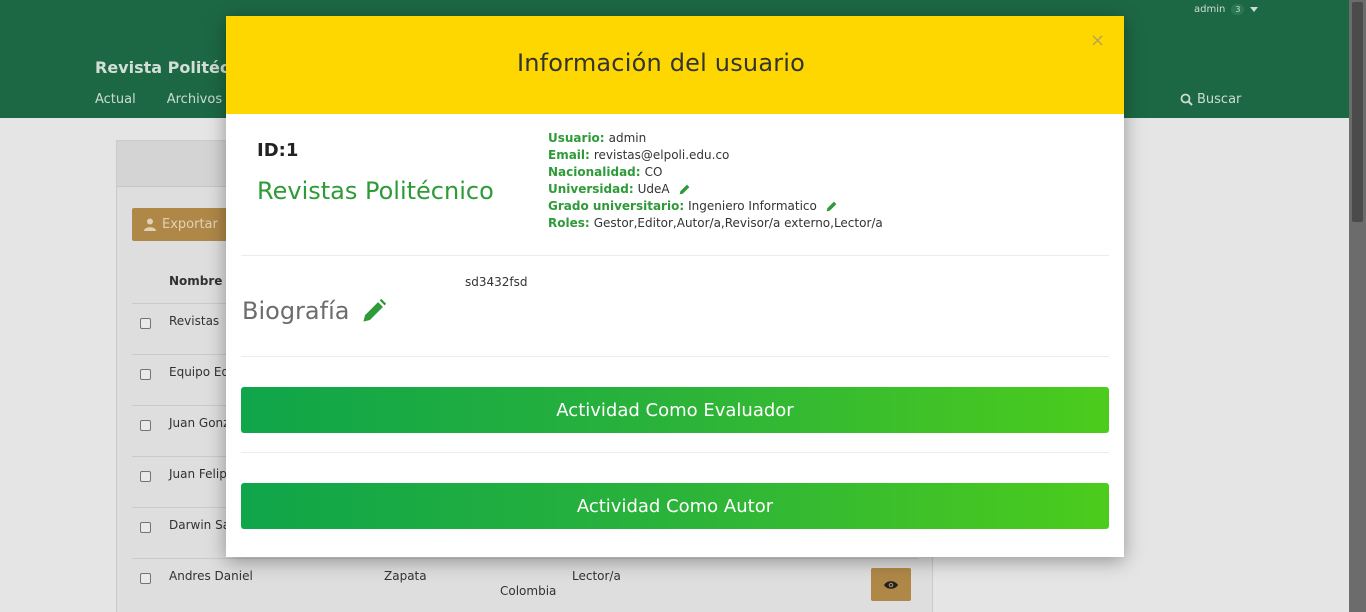 This screenshot has width=1366, height=612. What do you see at coordinates (576, 138) in the screenshot?
I see `label-usuario: Usuario:` at bounding box center [576, 138].